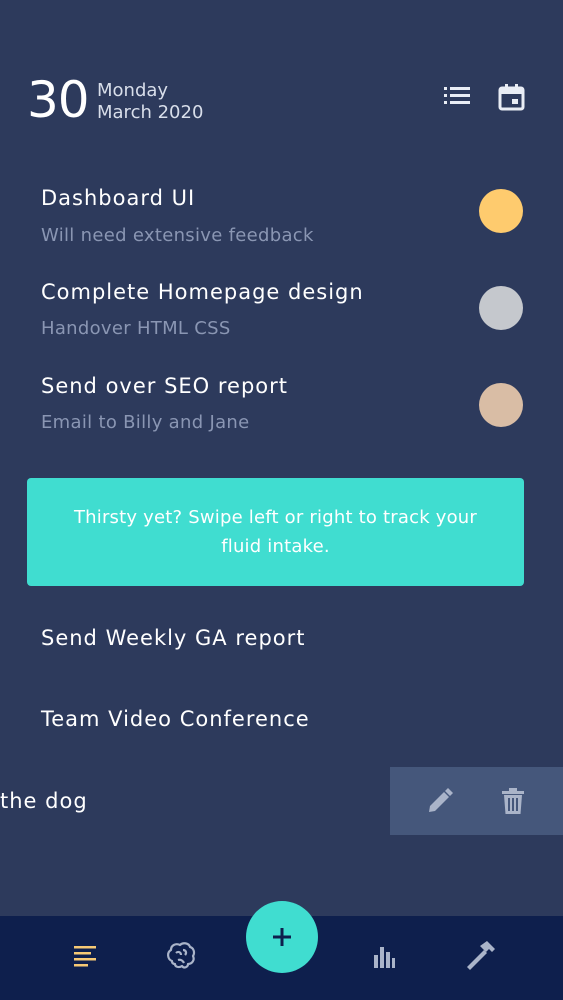 This screenshot has height=1000, width=563. Describe the element at coordinates (480, 956) in the screenshot. I see `hammer-icon` at that location.